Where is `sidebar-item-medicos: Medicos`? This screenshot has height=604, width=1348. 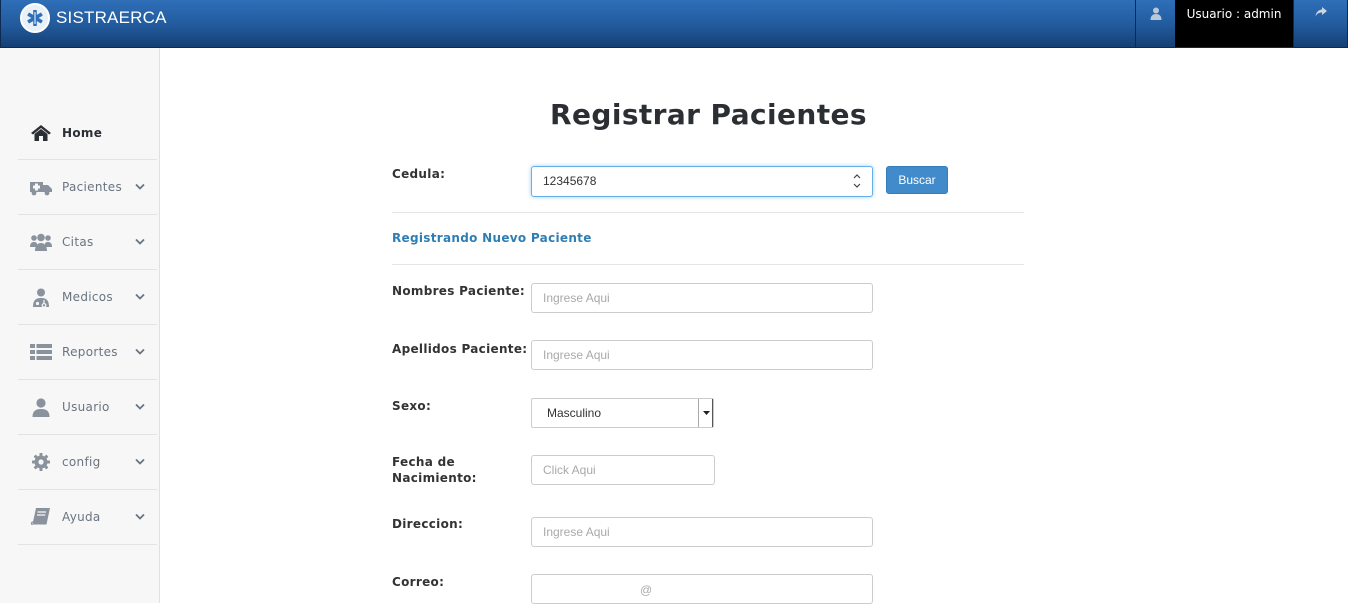 sidebar-item-medicos: Medicos is located at coordinates (87, 297).